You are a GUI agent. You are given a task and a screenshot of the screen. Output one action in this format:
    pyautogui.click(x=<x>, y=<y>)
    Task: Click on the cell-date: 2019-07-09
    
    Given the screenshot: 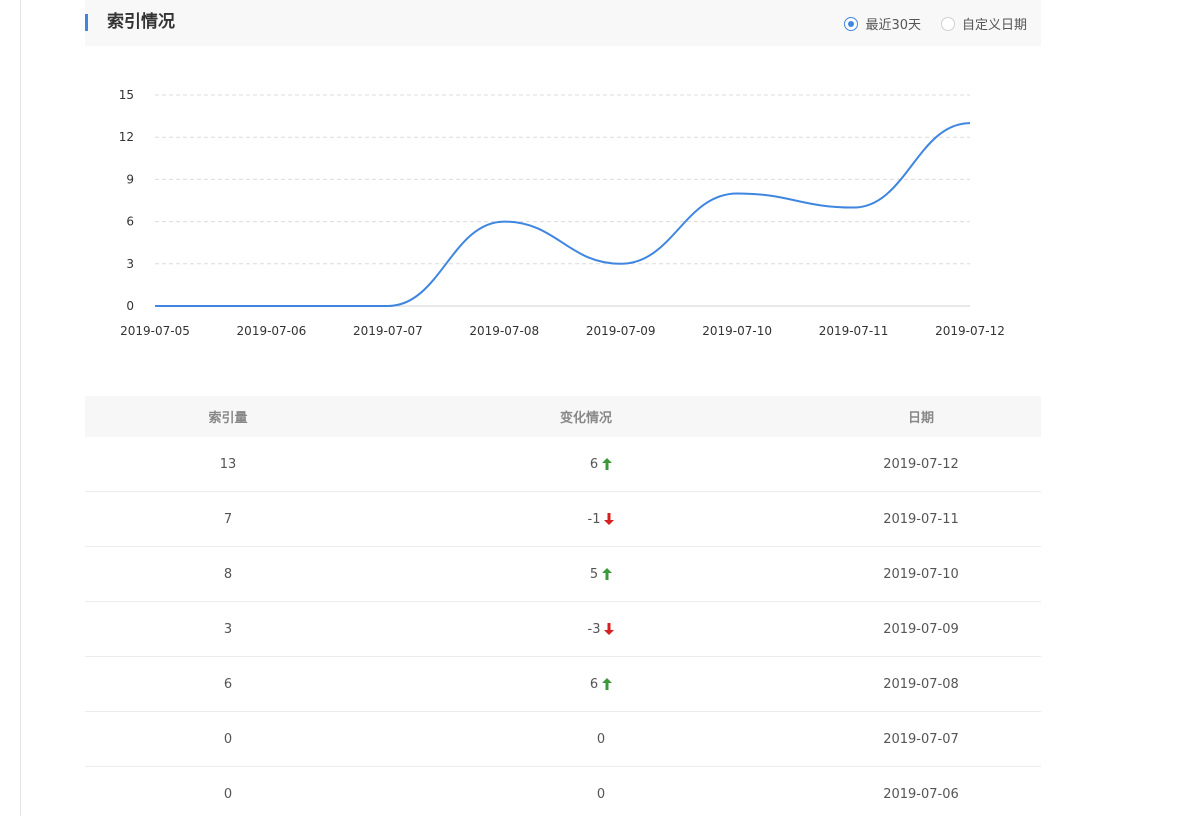 What is the action you would take?
    pyautogui.click(x=921, y=629)
    